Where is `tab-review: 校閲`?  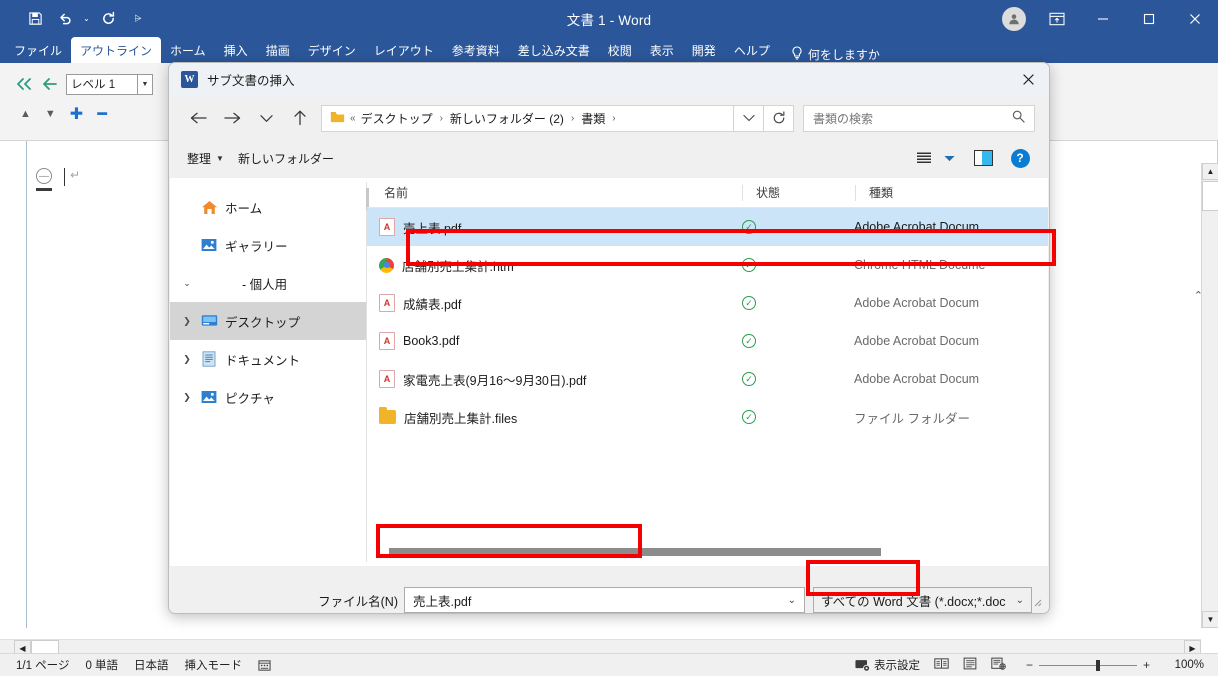
tab-review: 校閲 is located at coordinates (620, 50).